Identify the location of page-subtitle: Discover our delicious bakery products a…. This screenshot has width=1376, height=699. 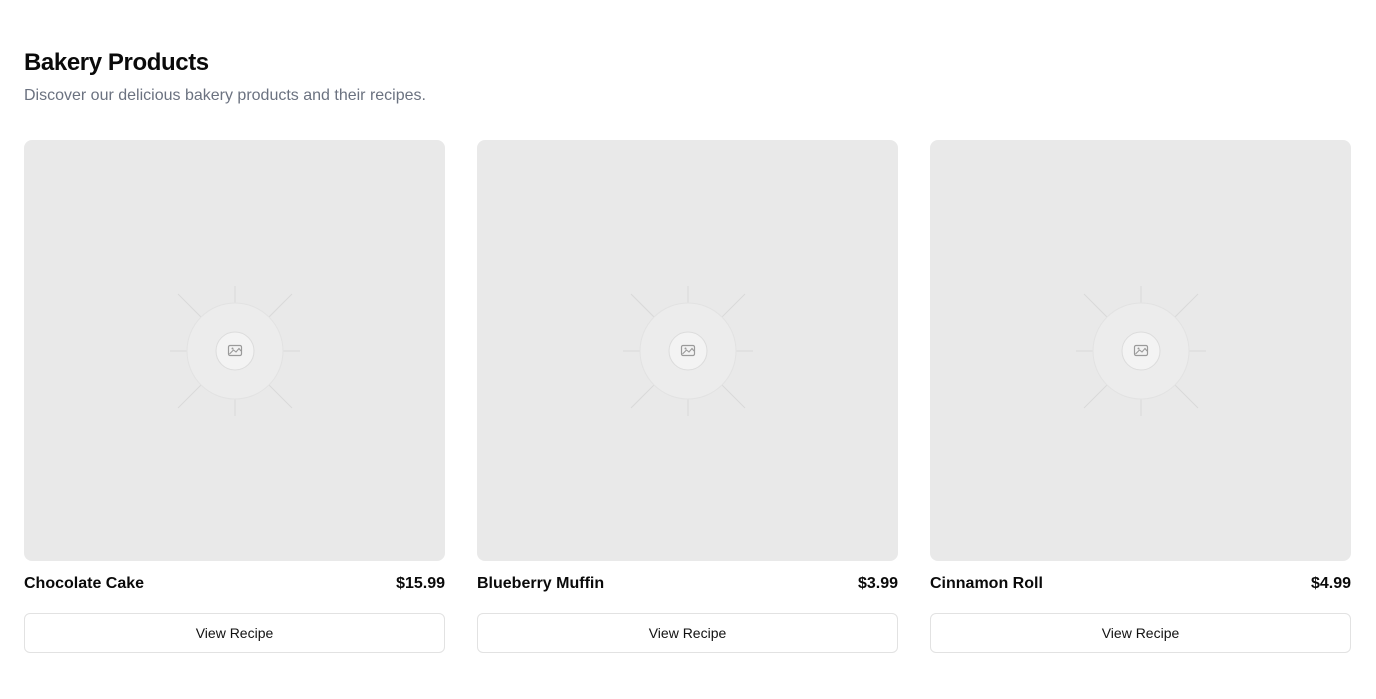
(225, 95).